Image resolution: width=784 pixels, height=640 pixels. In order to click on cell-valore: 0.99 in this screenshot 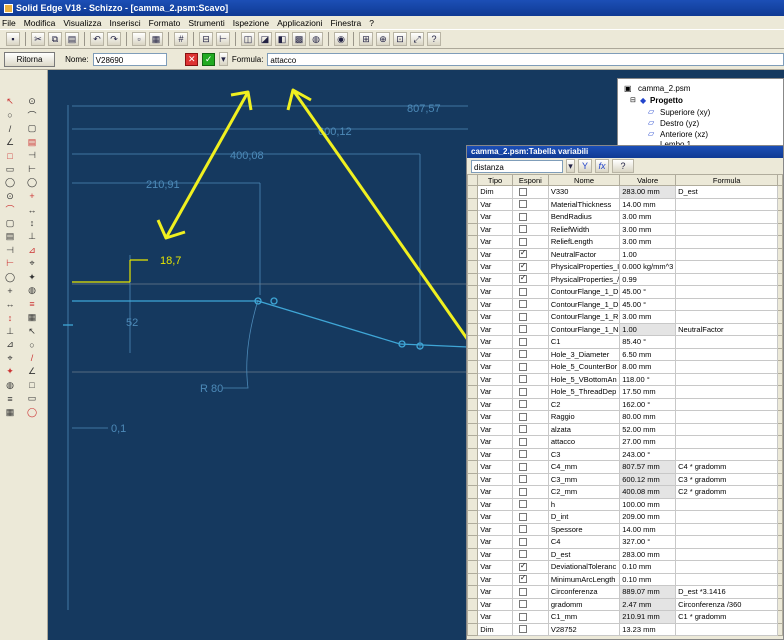, I will do `click(648, 279)`.